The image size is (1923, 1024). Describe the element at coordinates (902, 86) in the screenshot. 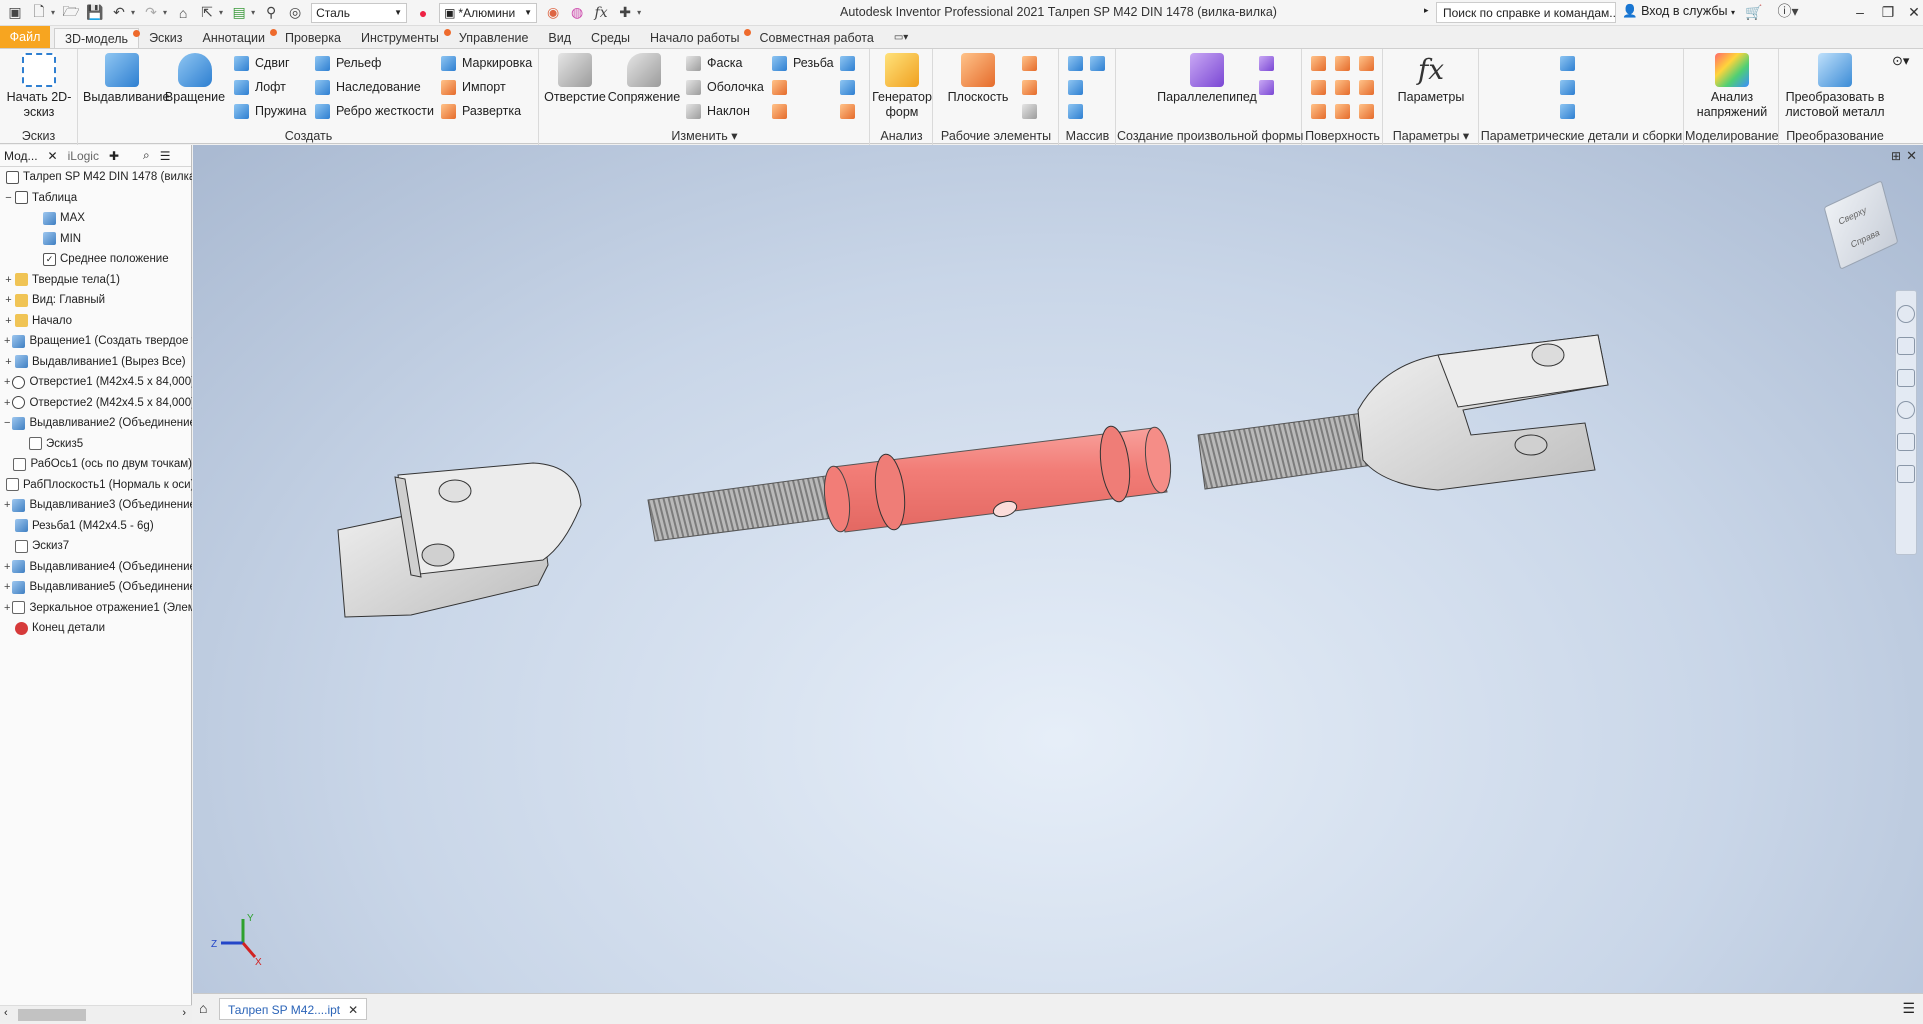

I see `shape-generator-button: Генератор форм` at that location.